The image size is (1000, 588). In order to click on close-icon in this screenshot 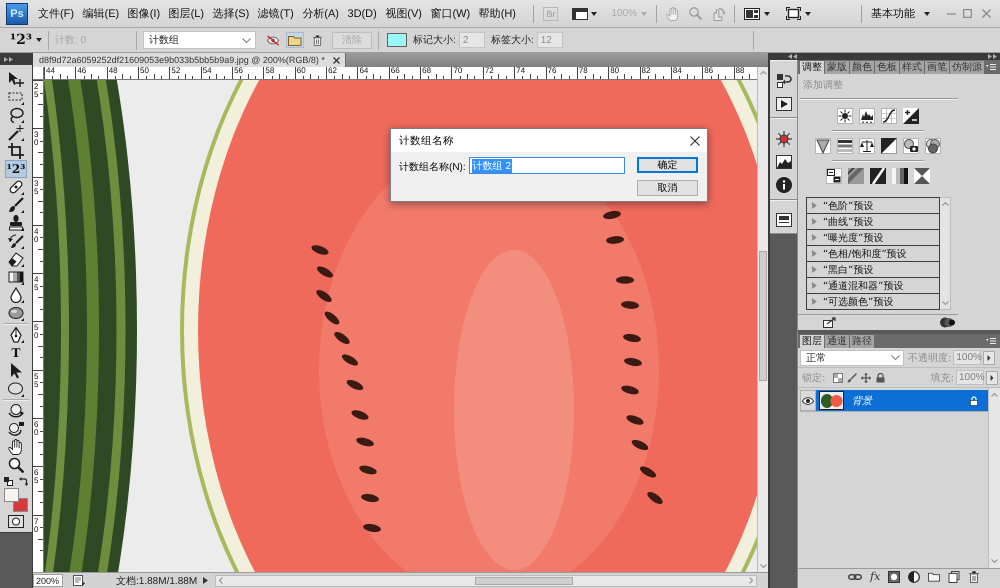, I will do `click(336, 60)`.